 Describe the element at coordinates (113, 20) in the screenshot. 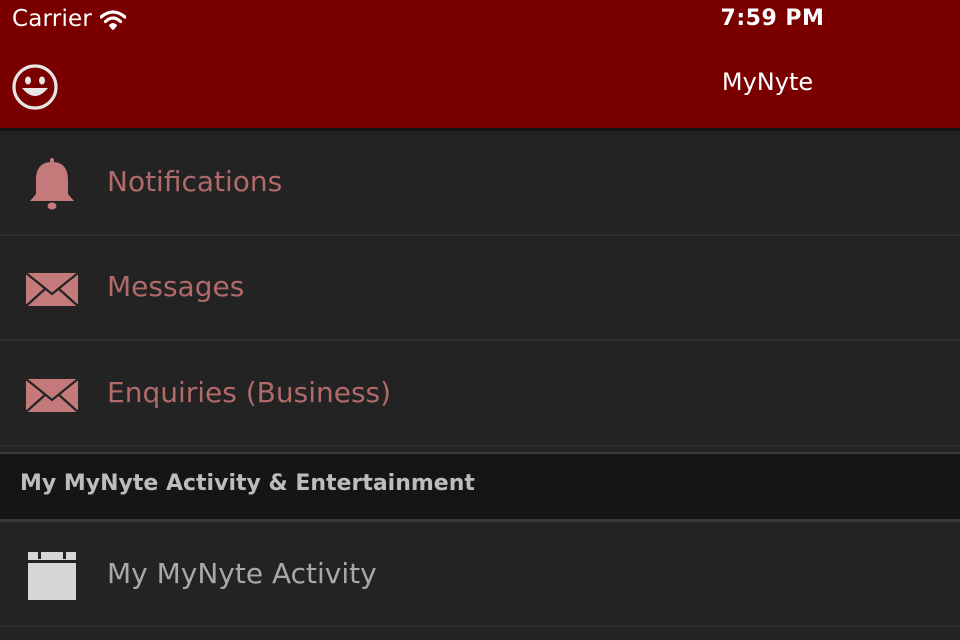

I see `wifi-icon` at that location.